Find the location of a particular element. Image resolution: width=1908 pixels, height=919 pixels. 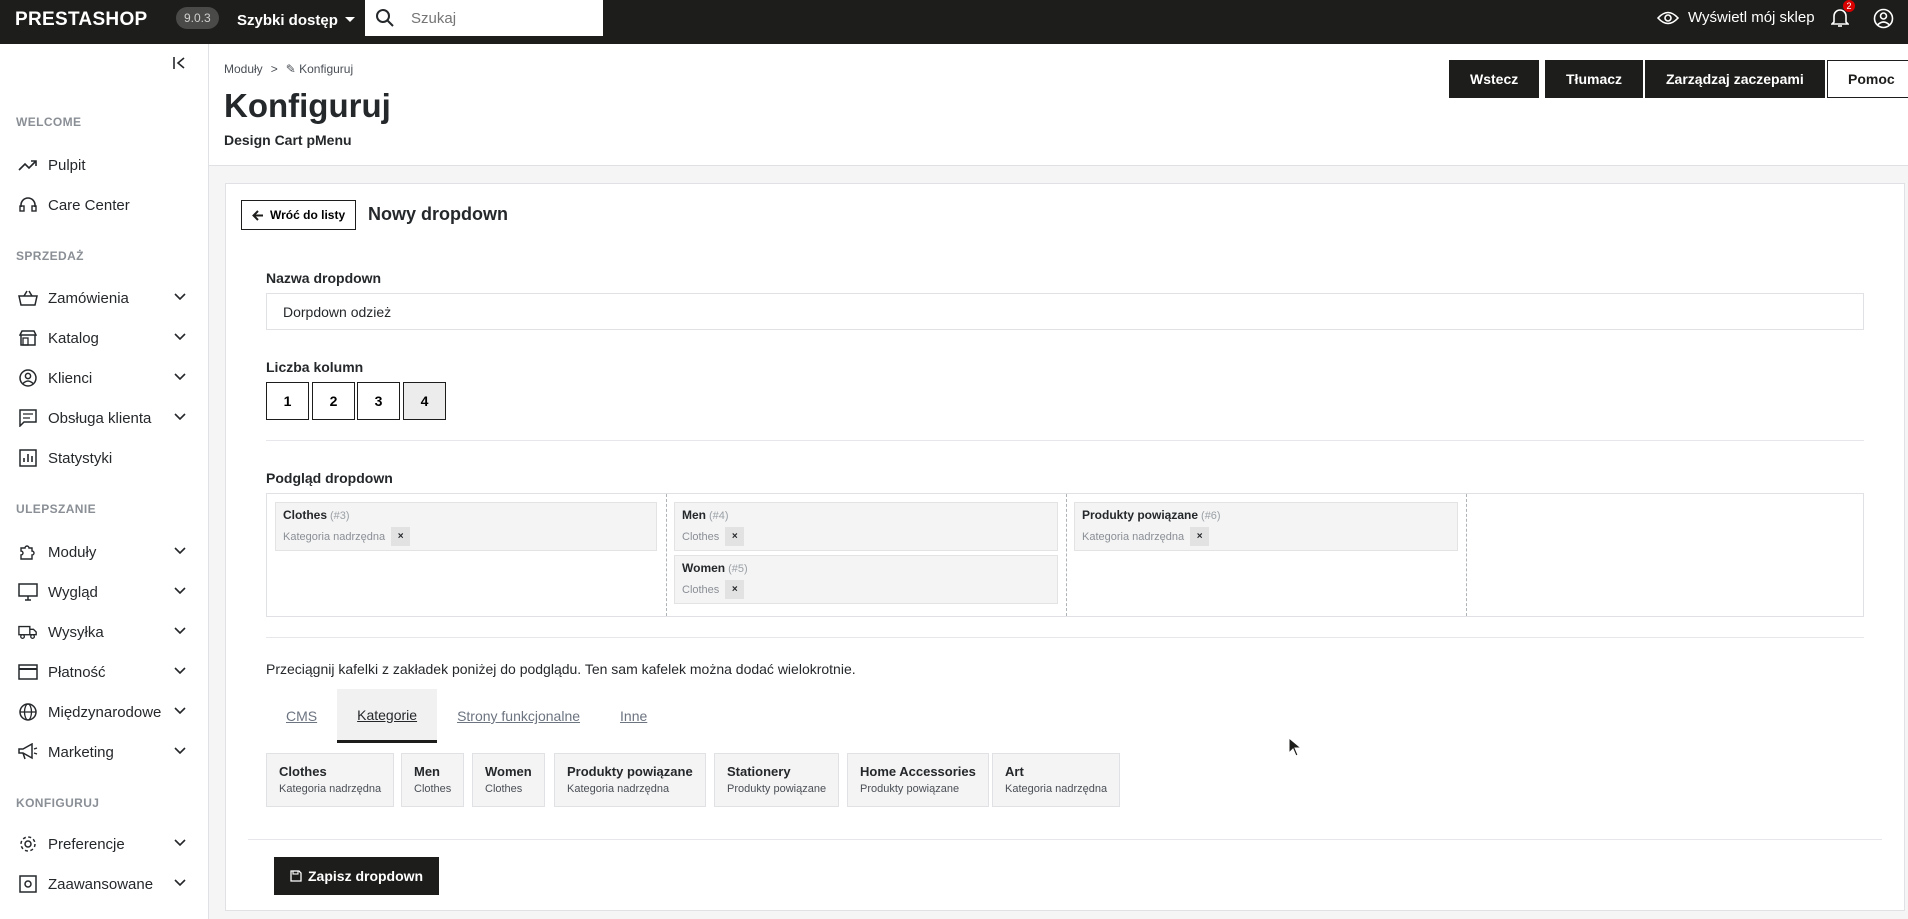

back-button: Wstecz is located at coordinates (1494, 79).